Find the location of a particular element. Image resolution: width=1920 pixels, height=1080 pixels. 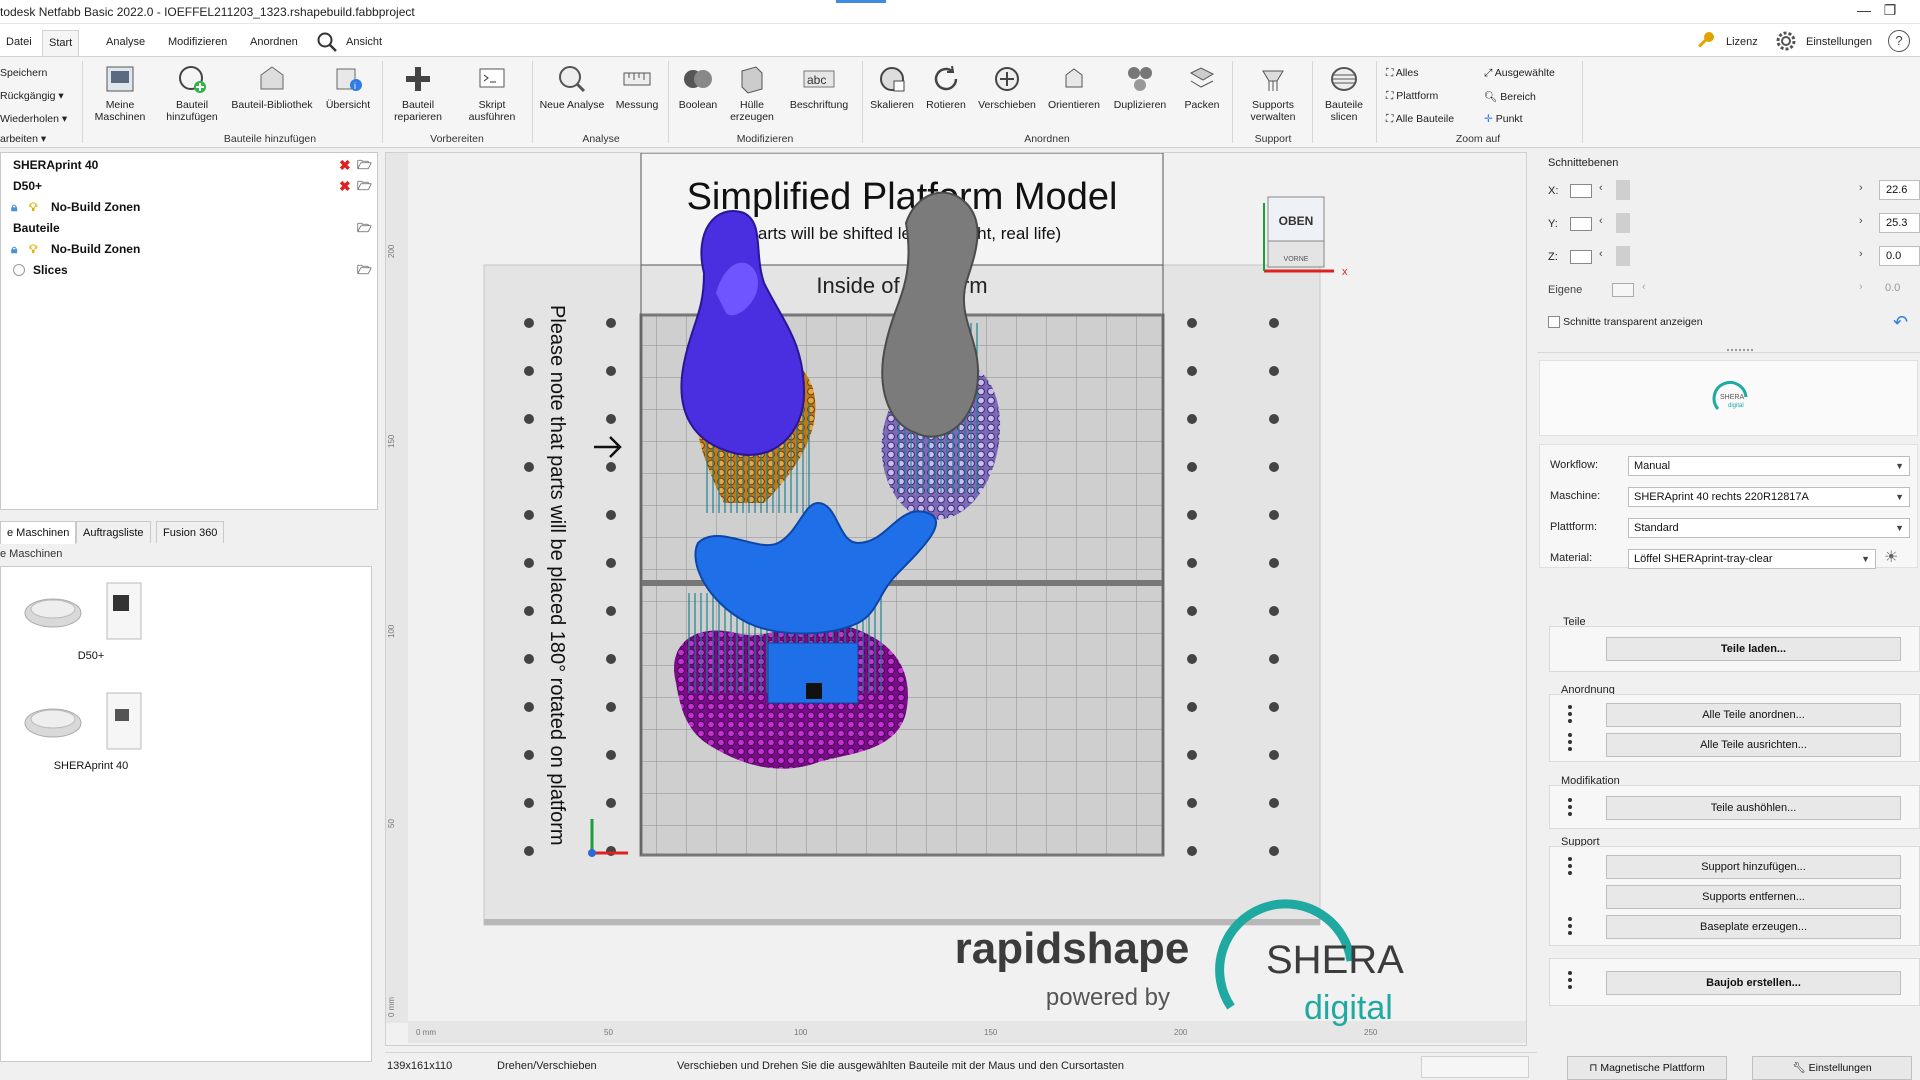

x-plane-slider-thumb is located at coordinates (1623, 190).